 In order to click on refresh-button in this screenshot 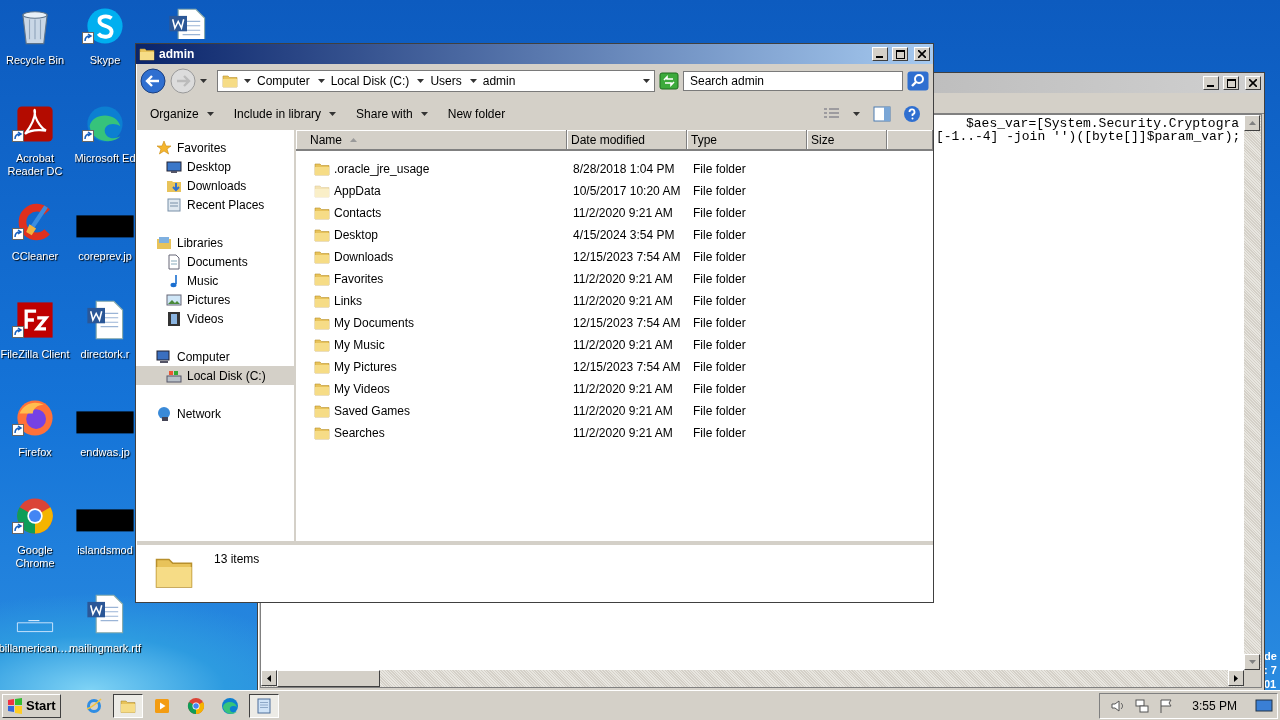, I will do `click(669, 81)`.